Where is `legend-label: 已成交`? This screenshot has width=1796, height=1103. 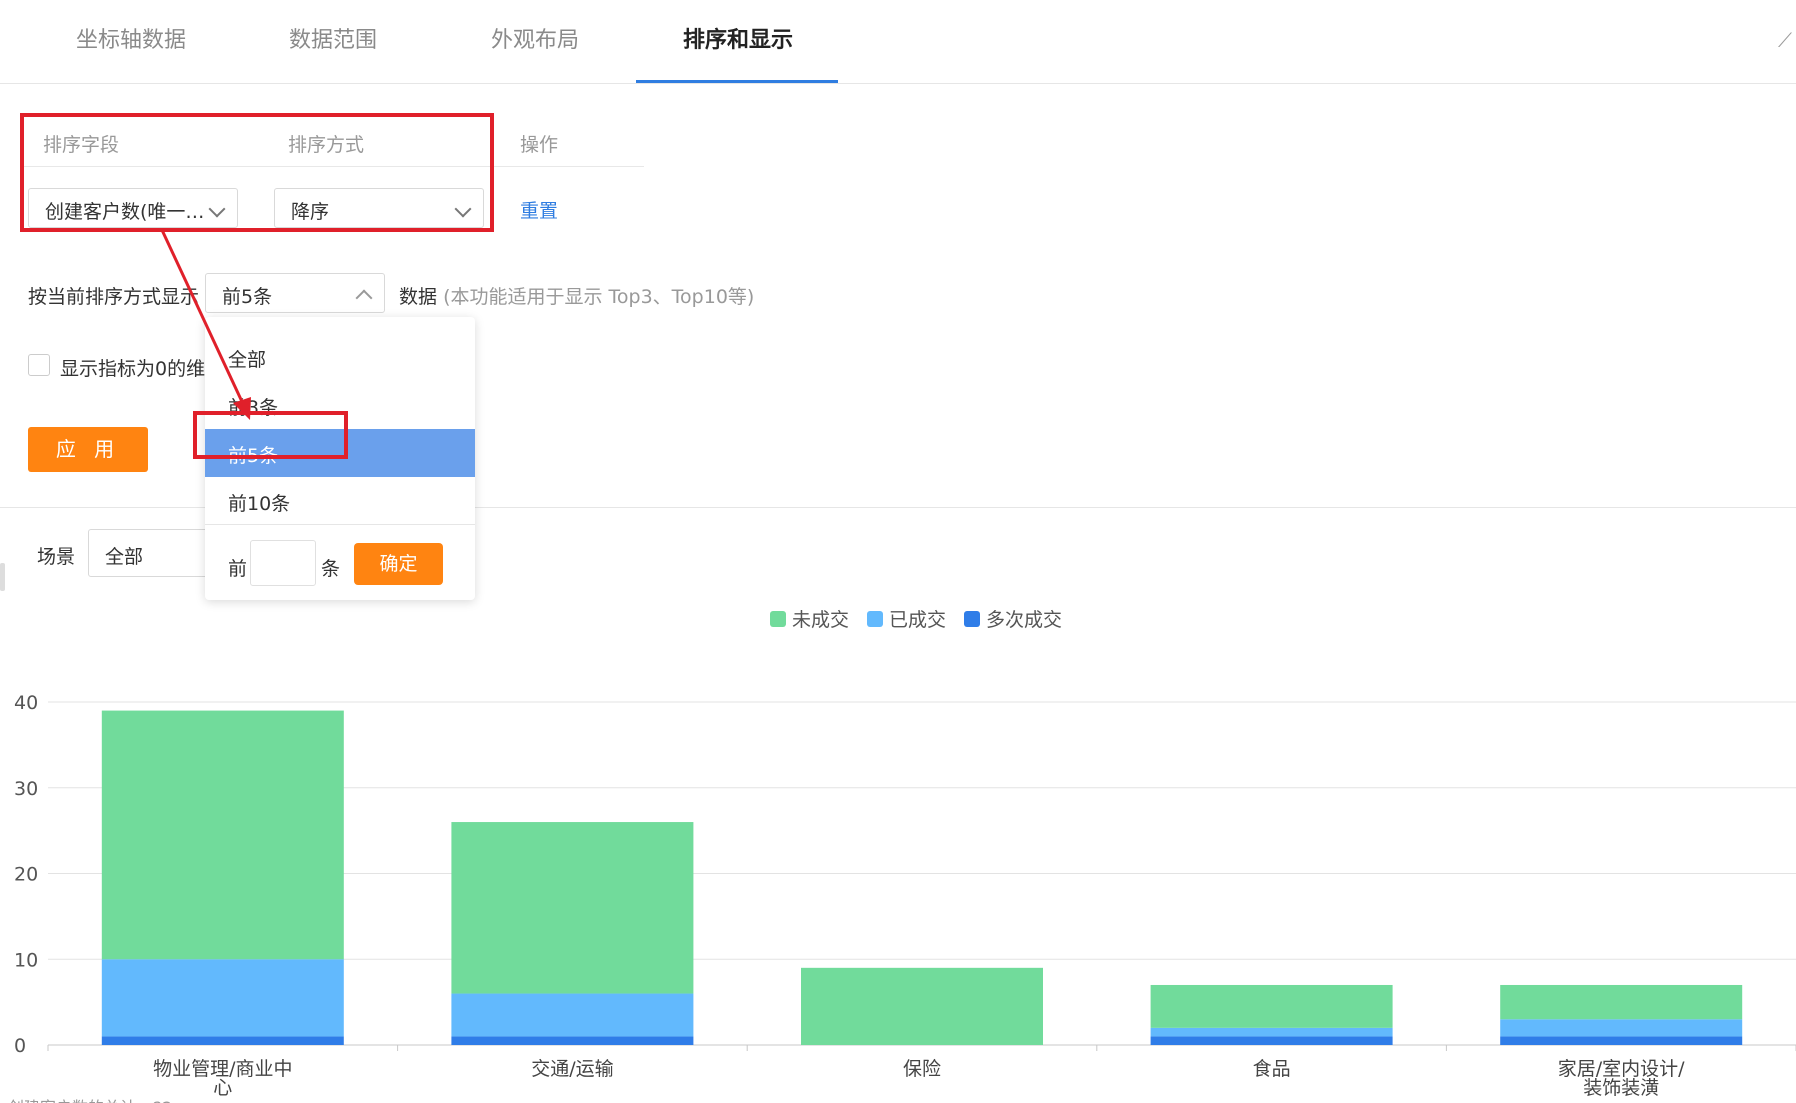 legend-label: 已成交 is located at coordinates (918, 620).